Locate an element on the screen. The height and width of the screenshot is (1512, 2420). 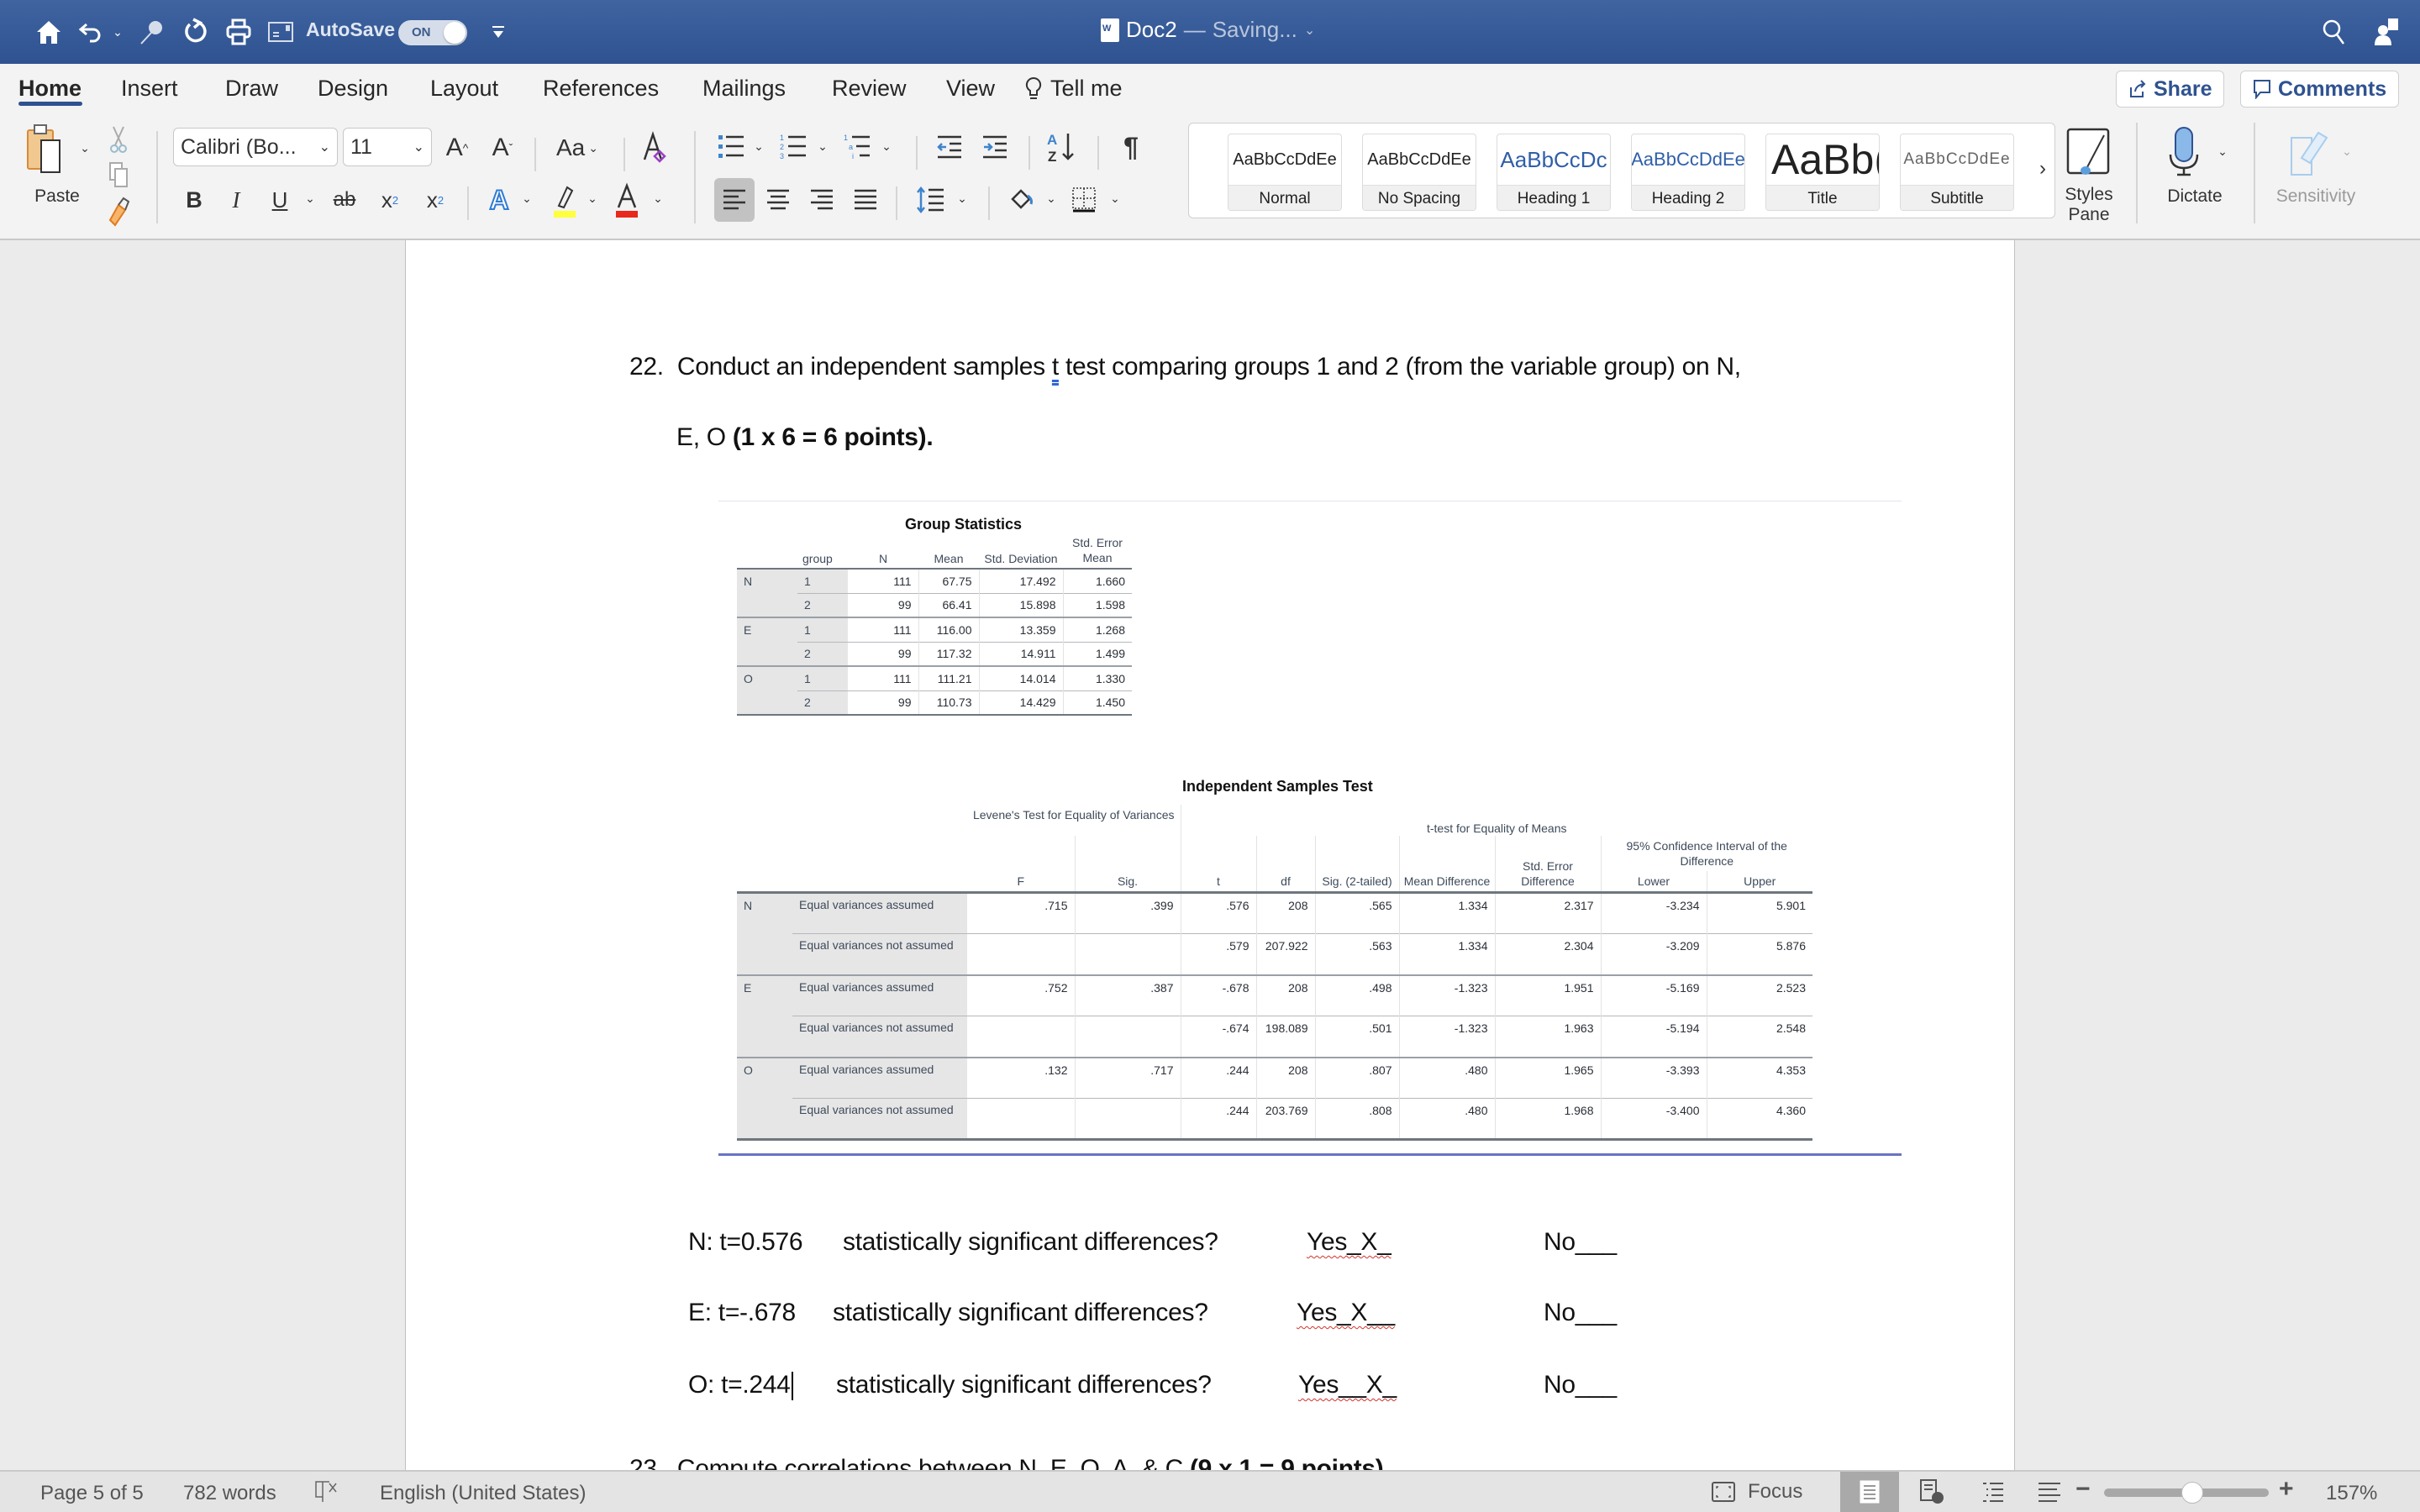
change-case-button: Aa ⌄ is located at coordinates (577, 147).